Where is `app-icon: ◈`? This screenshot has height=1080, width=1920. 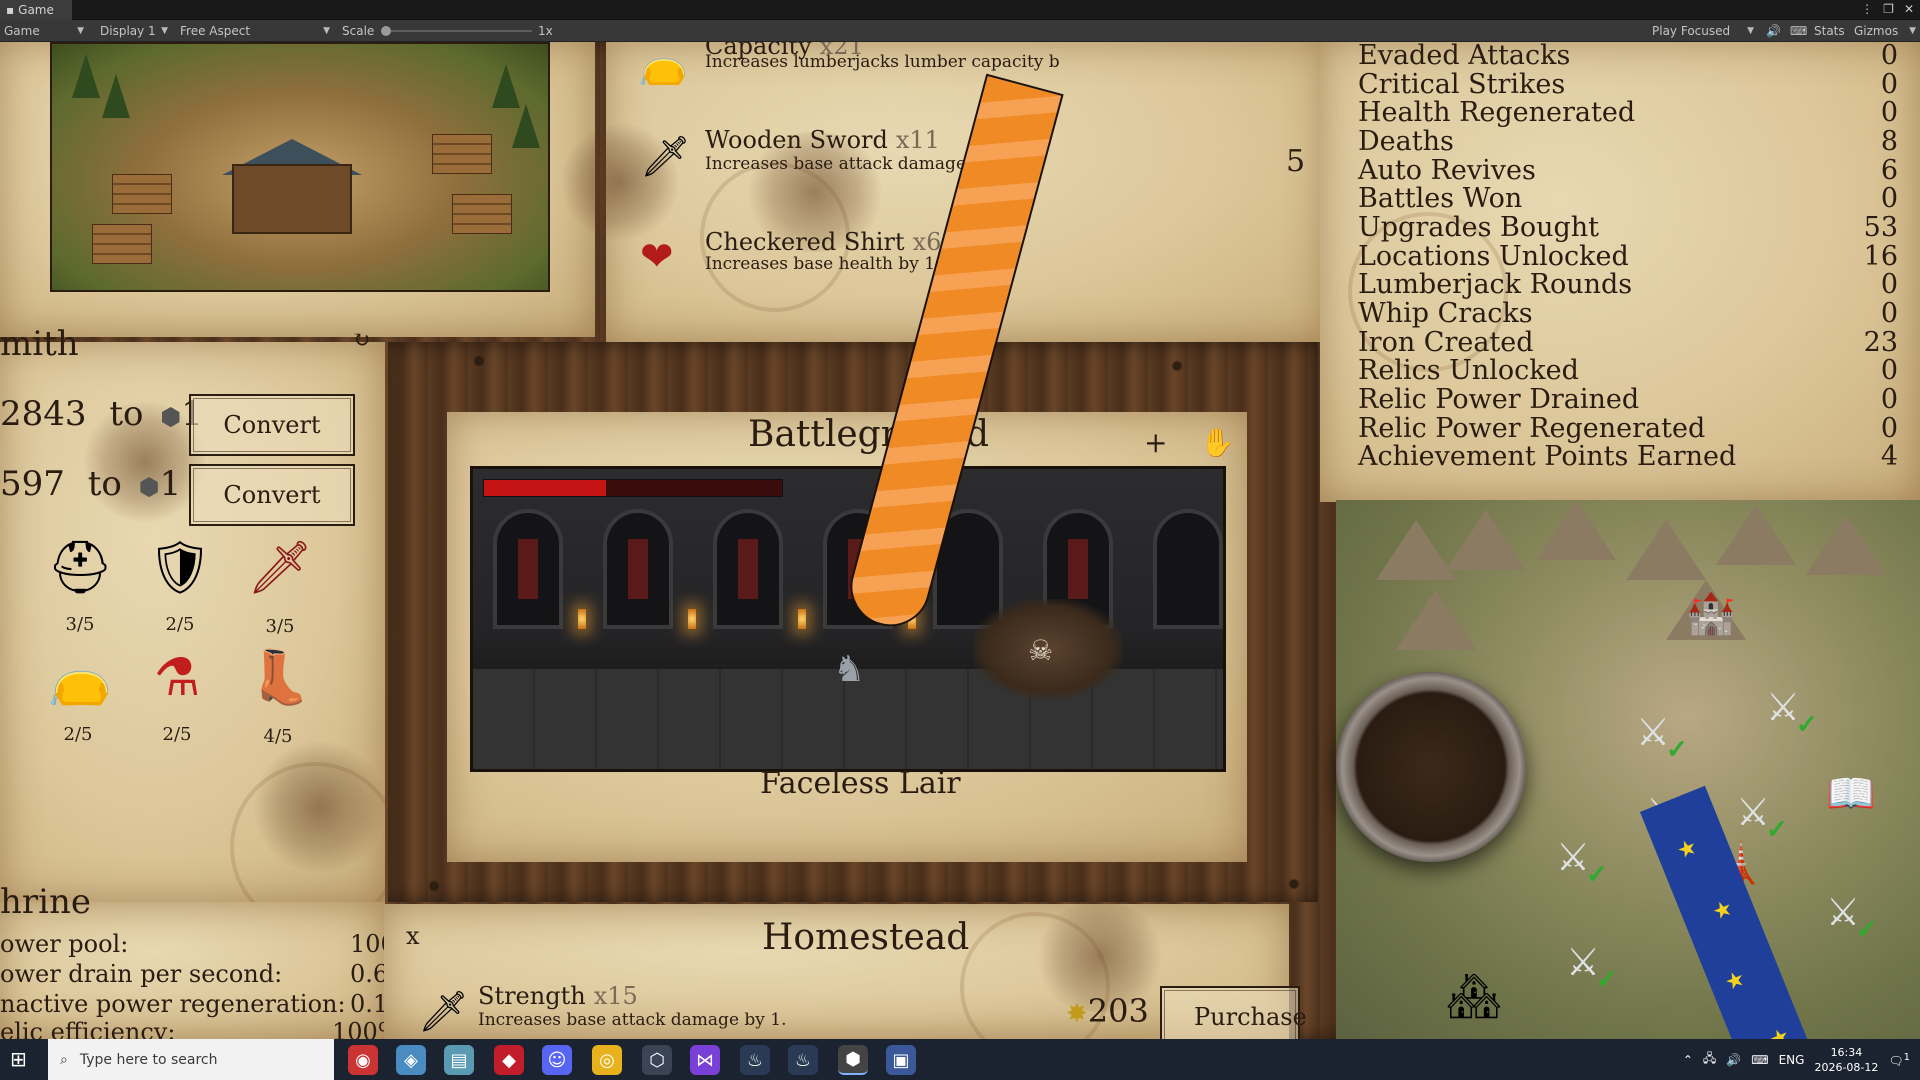
app-icon: ◈ is located at coordinates (411, 1060).